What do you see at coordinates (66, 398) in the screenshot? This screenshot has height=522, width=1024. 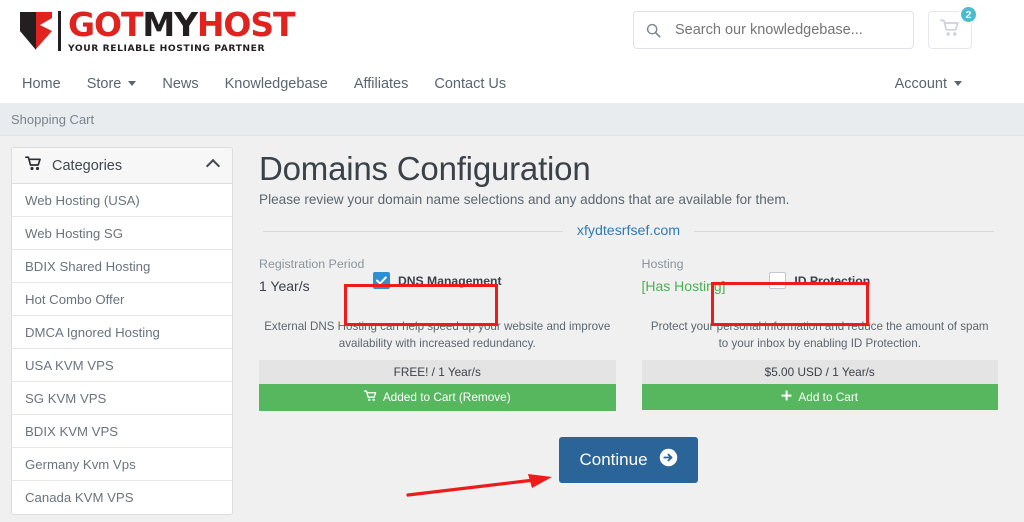 I see `sidebar-item-label: SG KVM VPS` at bounding box center [66, 398].